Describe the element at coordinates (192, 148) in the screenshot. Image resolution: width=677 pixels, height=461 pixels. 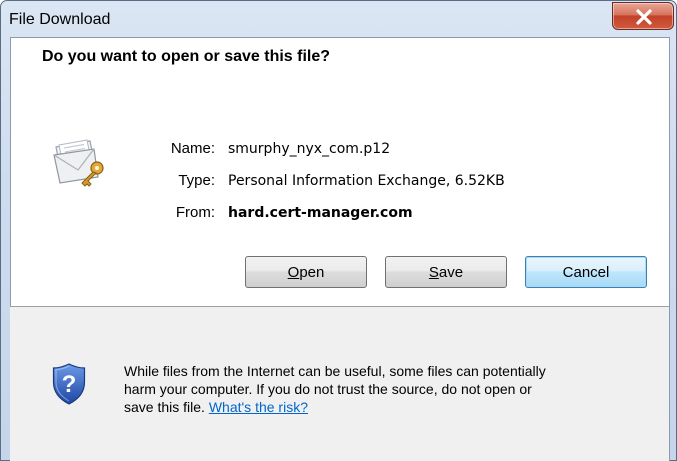
I see `file-name-label: Name:` at that location.